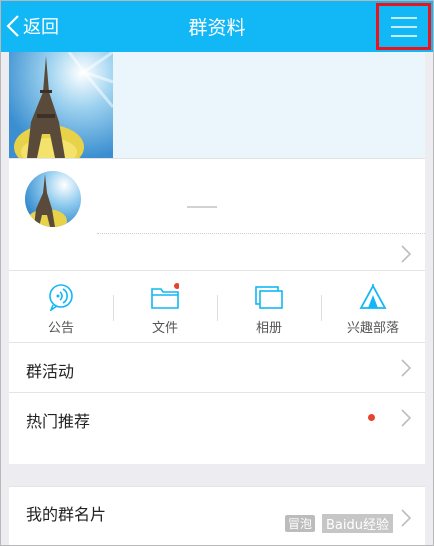 Image resolution: width=434 pixels, height=546 pixels. What do you see at coordinates (269, 297) in the screenshot?
I see `album-icon` at bounding box center [269, 297].